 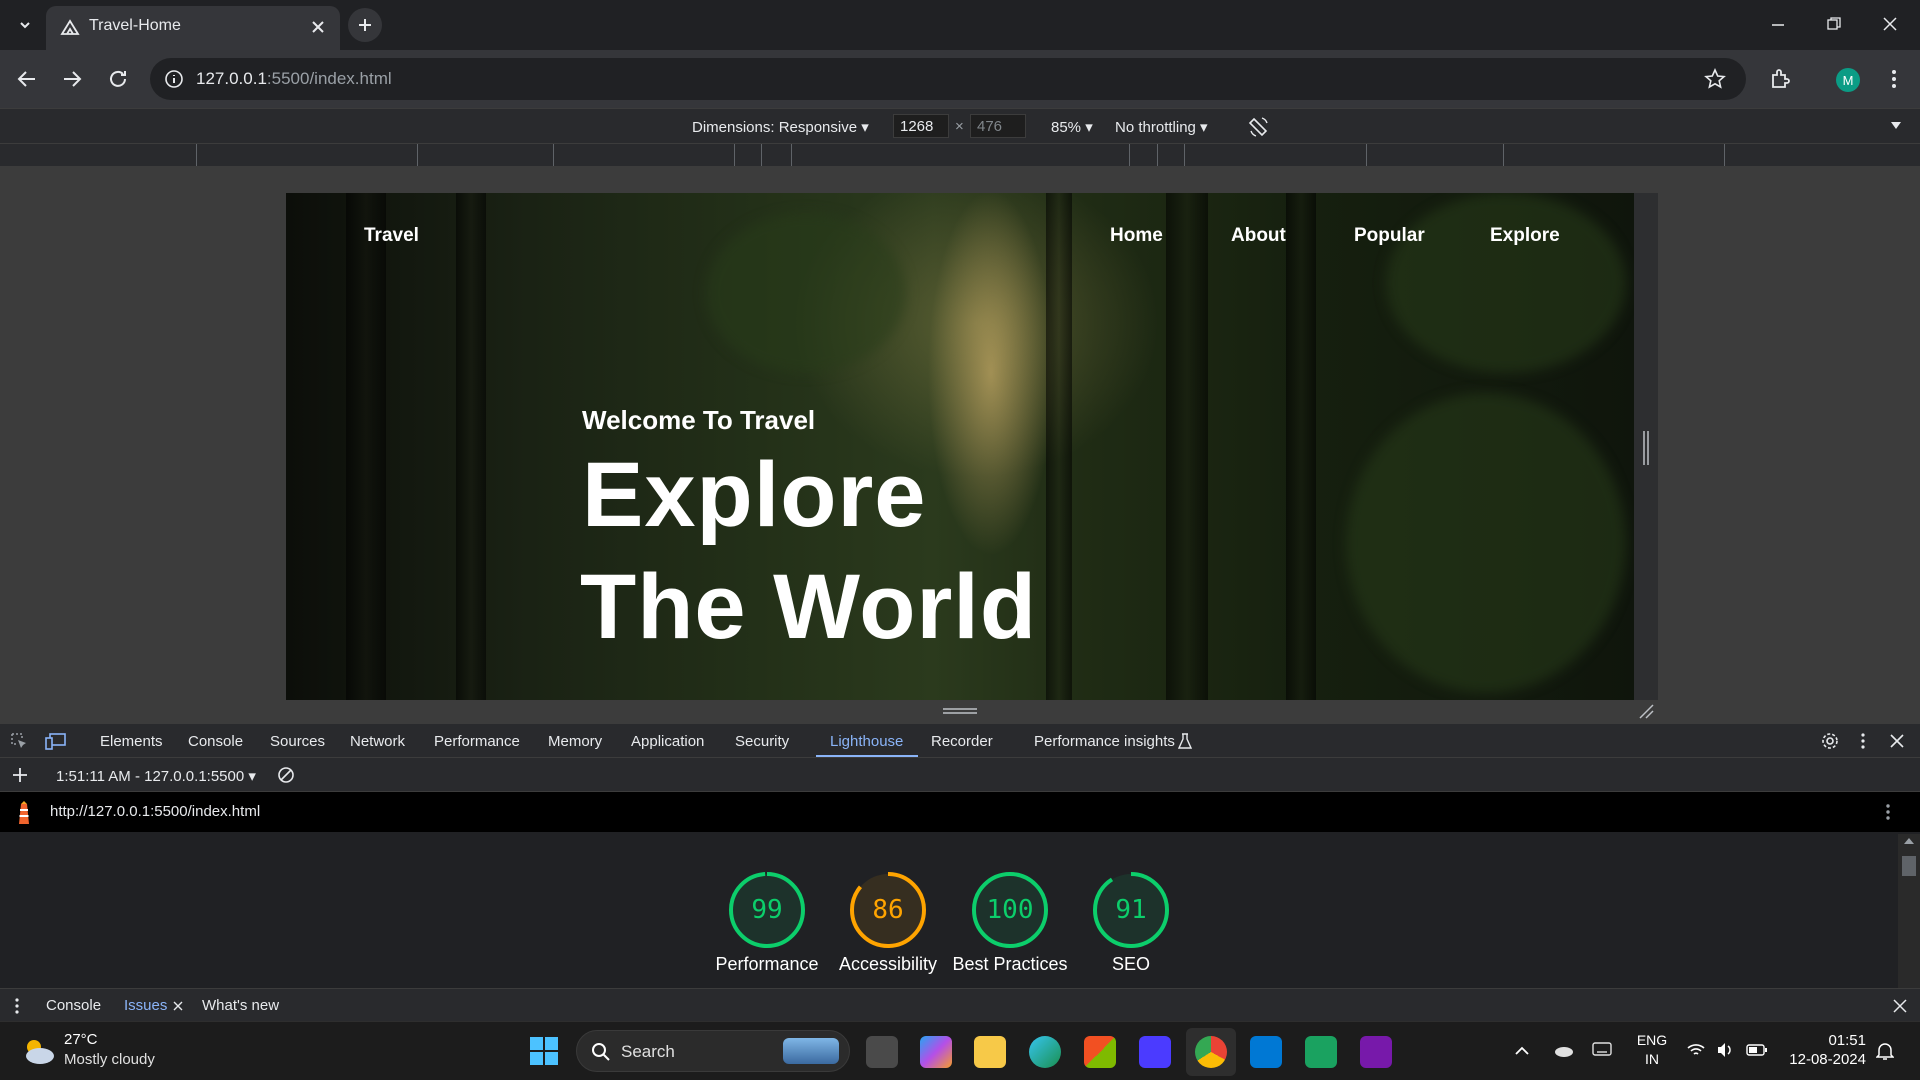 I want to click on nav-explore: Explore, so click(x=1525, y=236).